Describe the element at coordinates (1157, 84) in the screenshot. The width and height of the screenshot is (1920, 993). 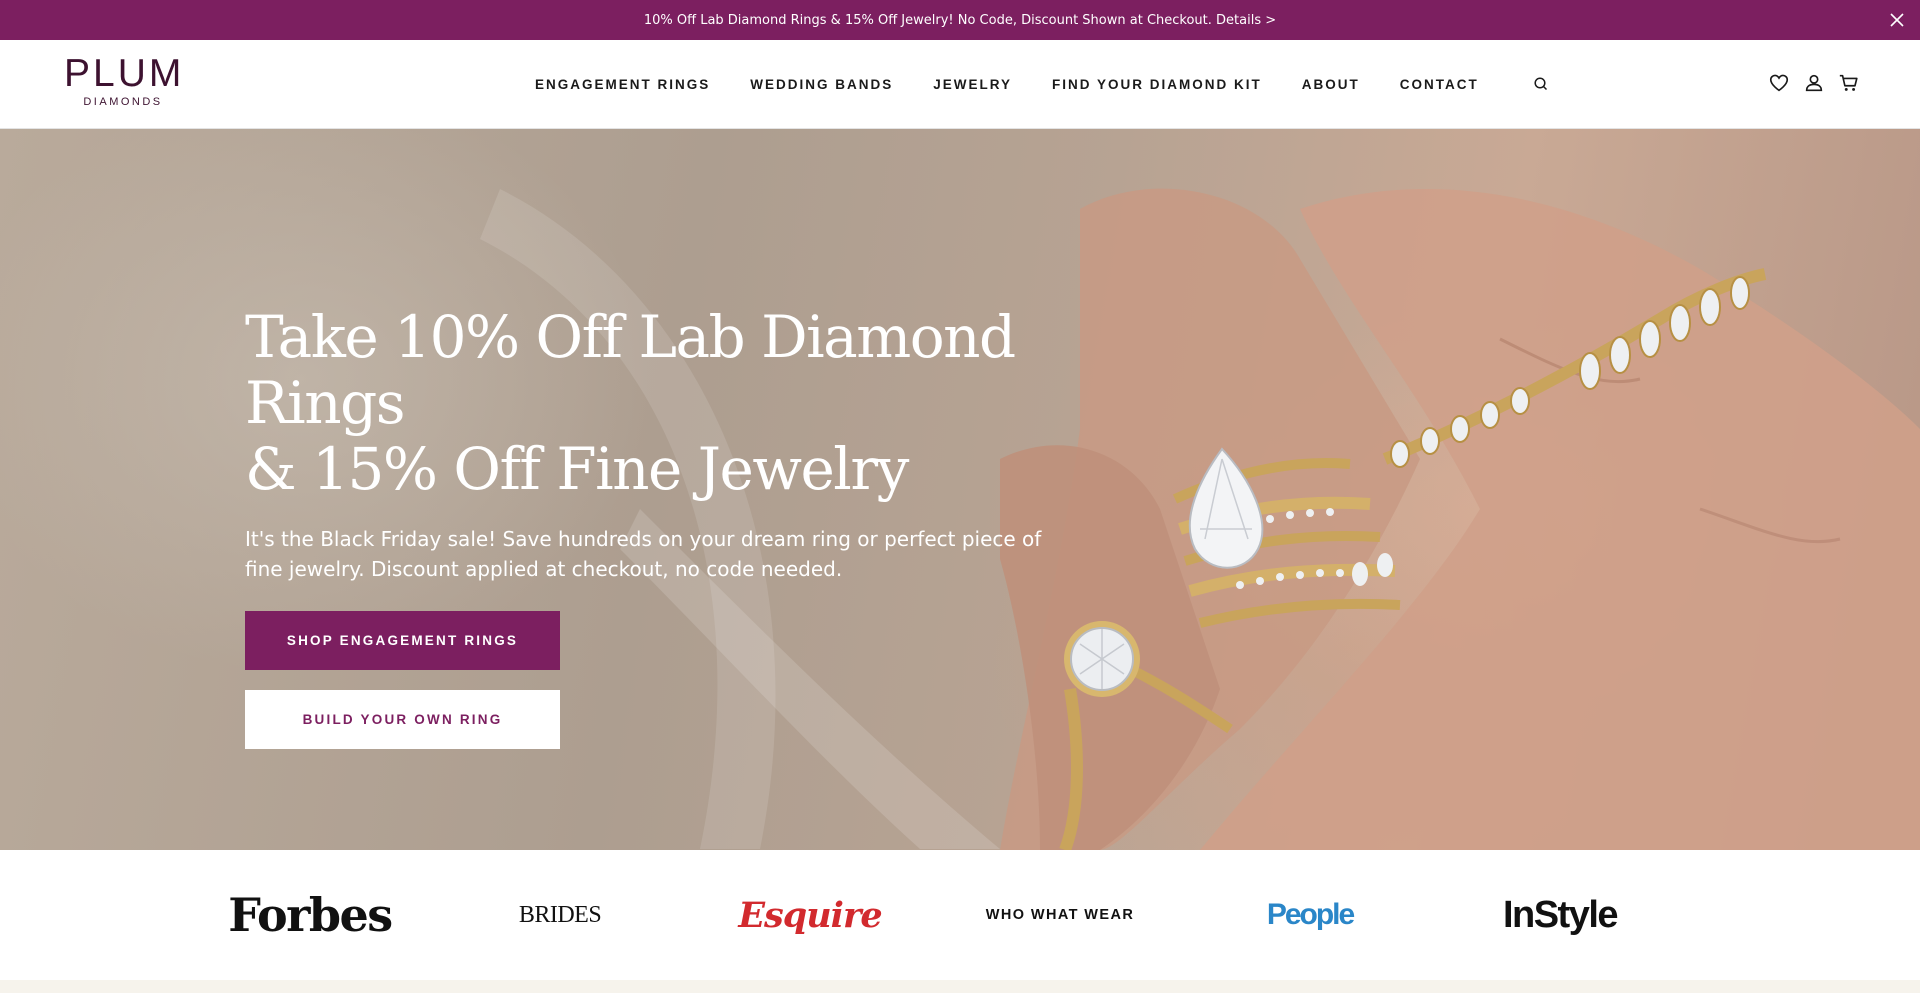
I see `nav-find-your-diamond-kit: FIND YOUR DIAMOND KIT` at that location.